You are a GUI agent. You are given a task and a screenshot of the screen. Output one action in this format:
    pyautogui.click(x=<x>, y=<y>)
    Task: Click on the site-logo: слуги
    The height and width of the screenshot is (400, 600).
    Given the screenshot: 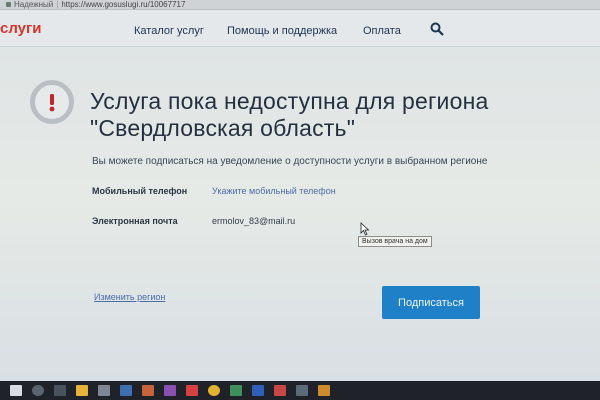 What is the action you would take?
    pyautogui.click(x=20, y=28)
    